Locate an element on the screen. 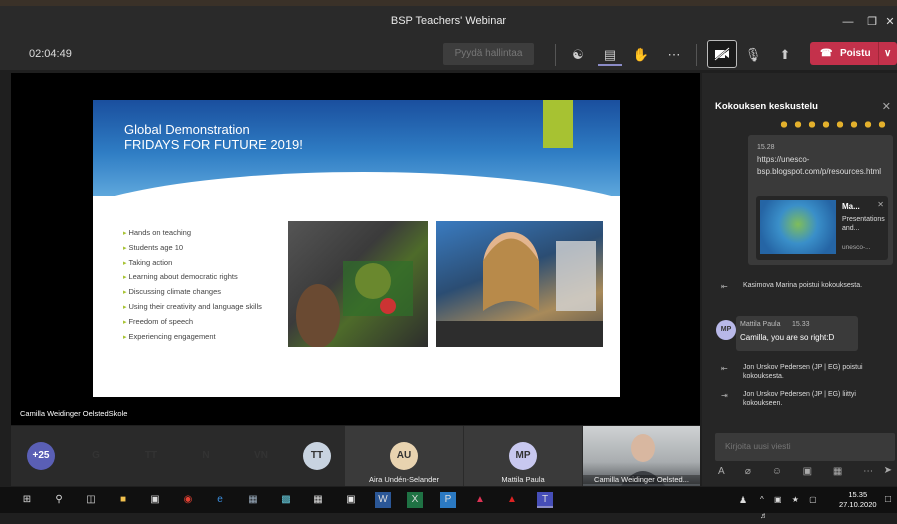 The width and height of the screenshot is (897, 524). participant-avatar: VN is located at coordinates (261, 456).